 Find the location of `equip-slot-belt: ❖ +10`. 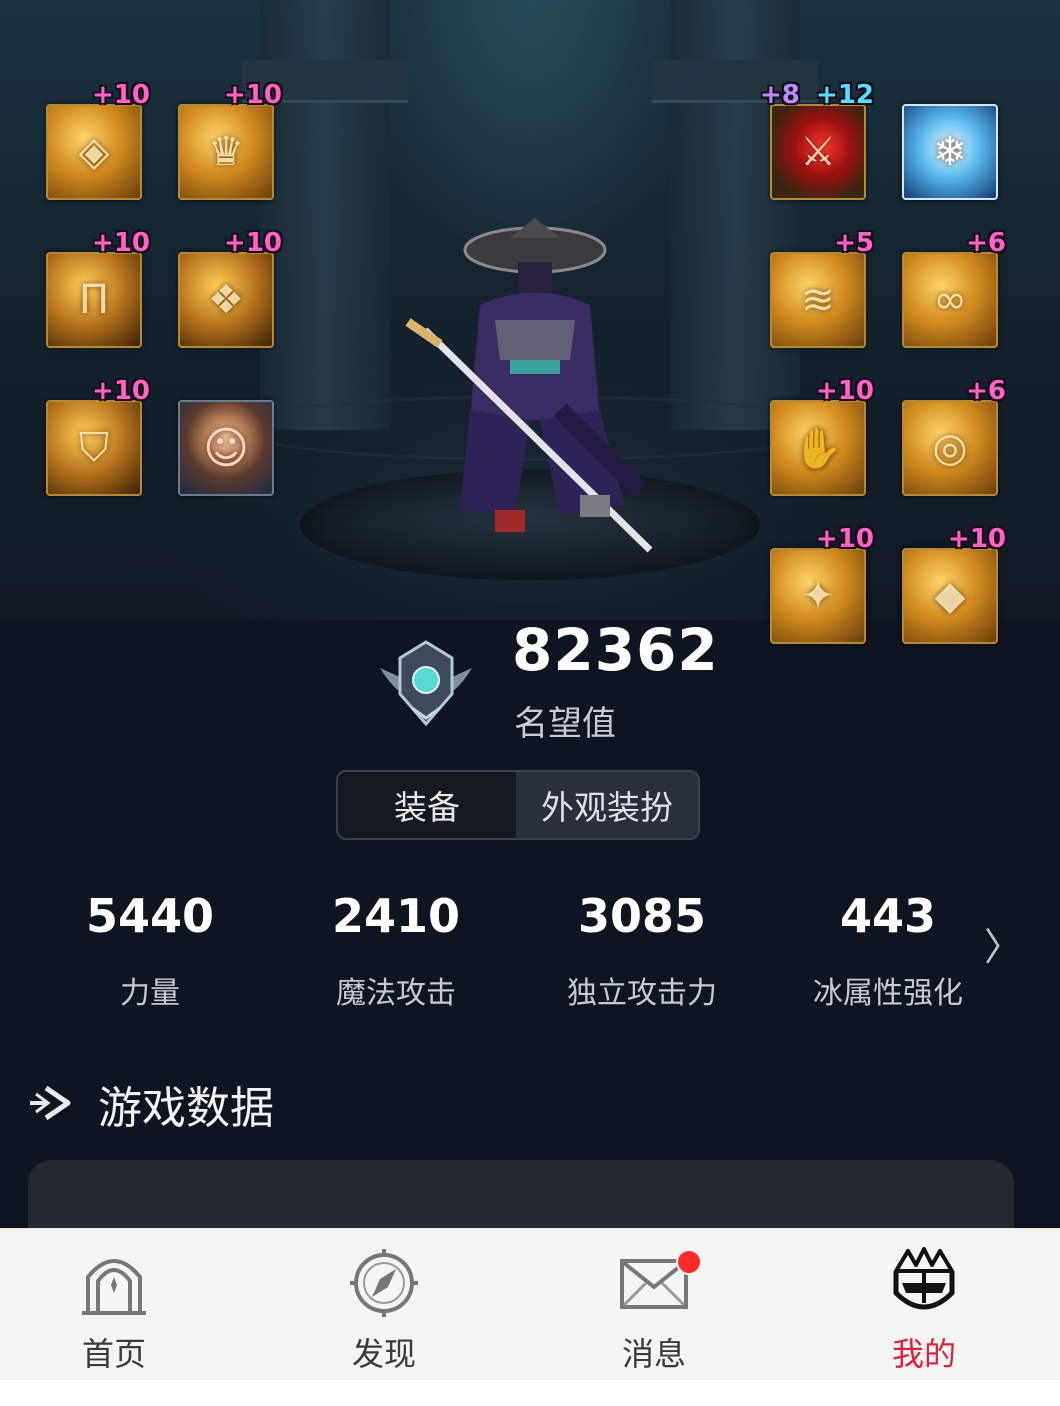

equip-slot-belt: ❖ +10 is located at coordinates (230, 288).